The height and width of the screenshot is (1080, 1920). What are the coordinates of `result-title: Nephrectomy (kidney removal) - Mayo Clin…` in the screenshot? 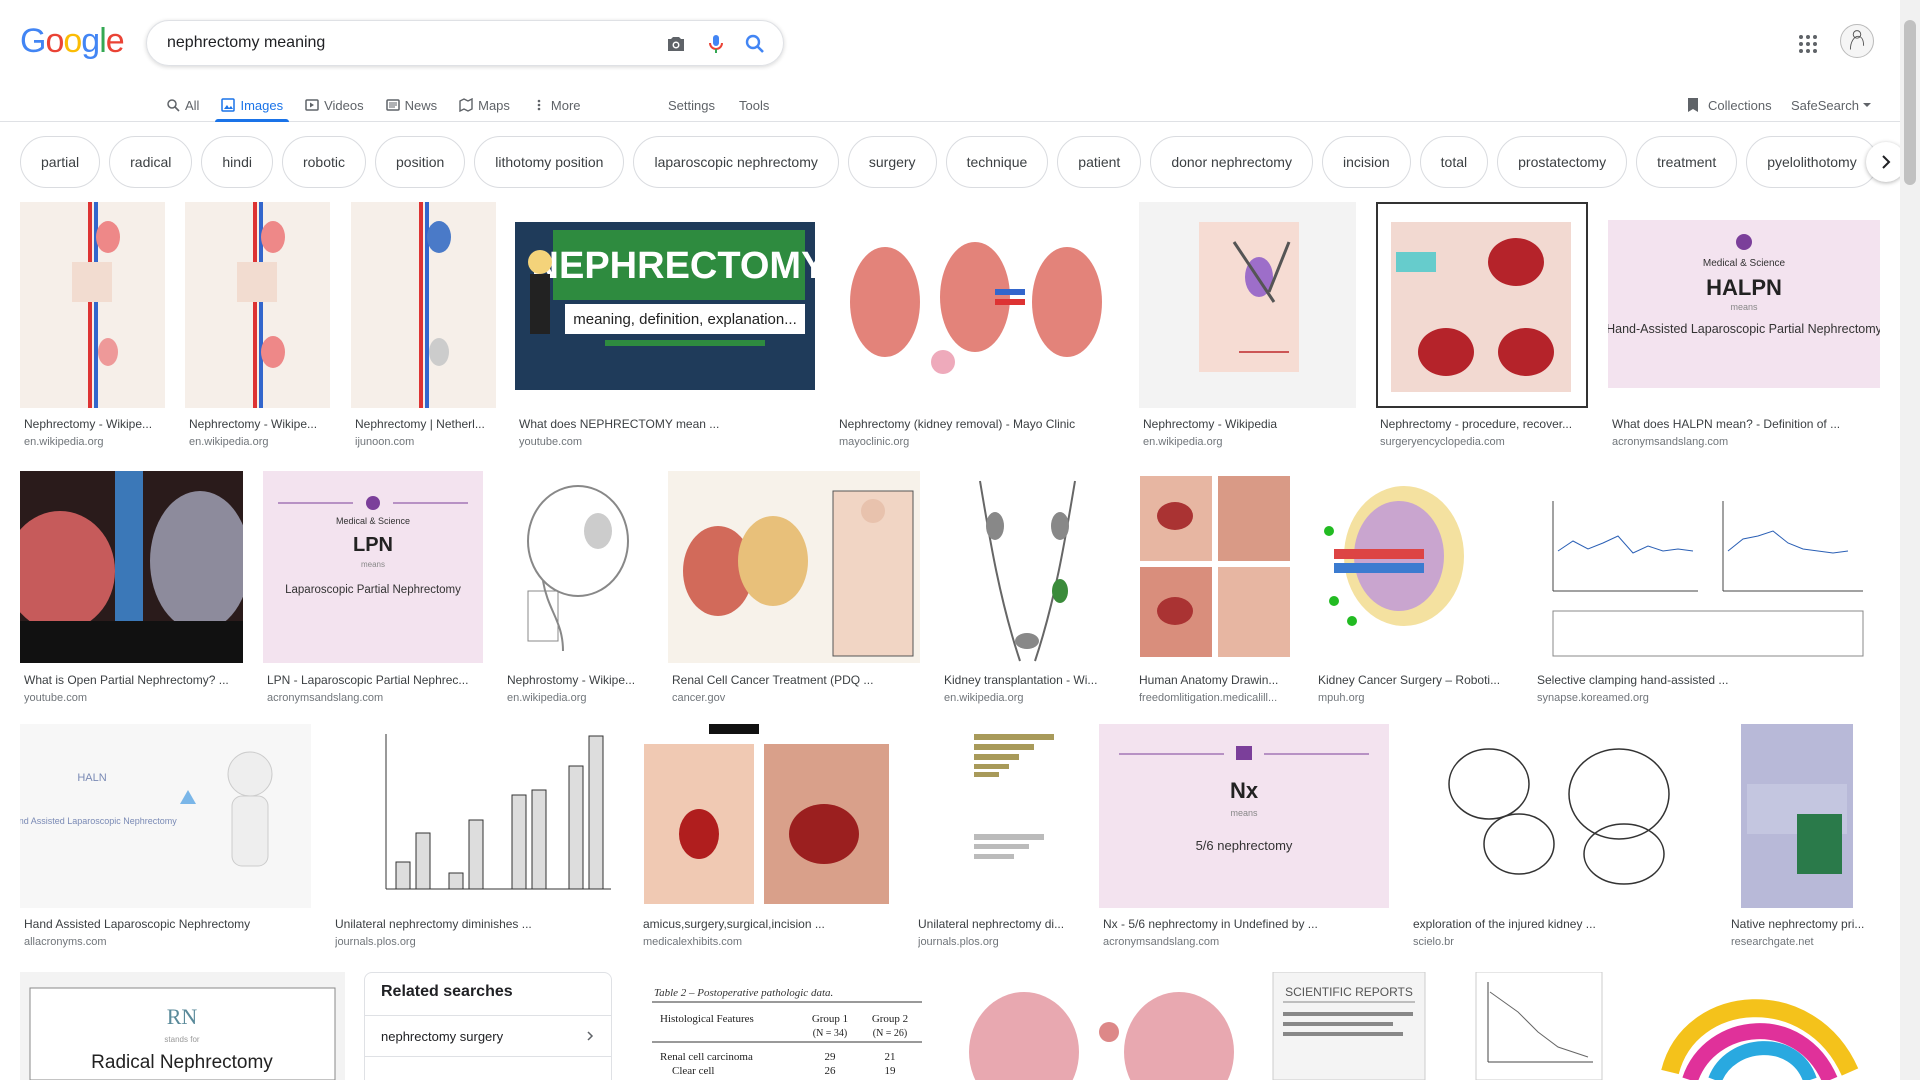 It's located at (979, 424).